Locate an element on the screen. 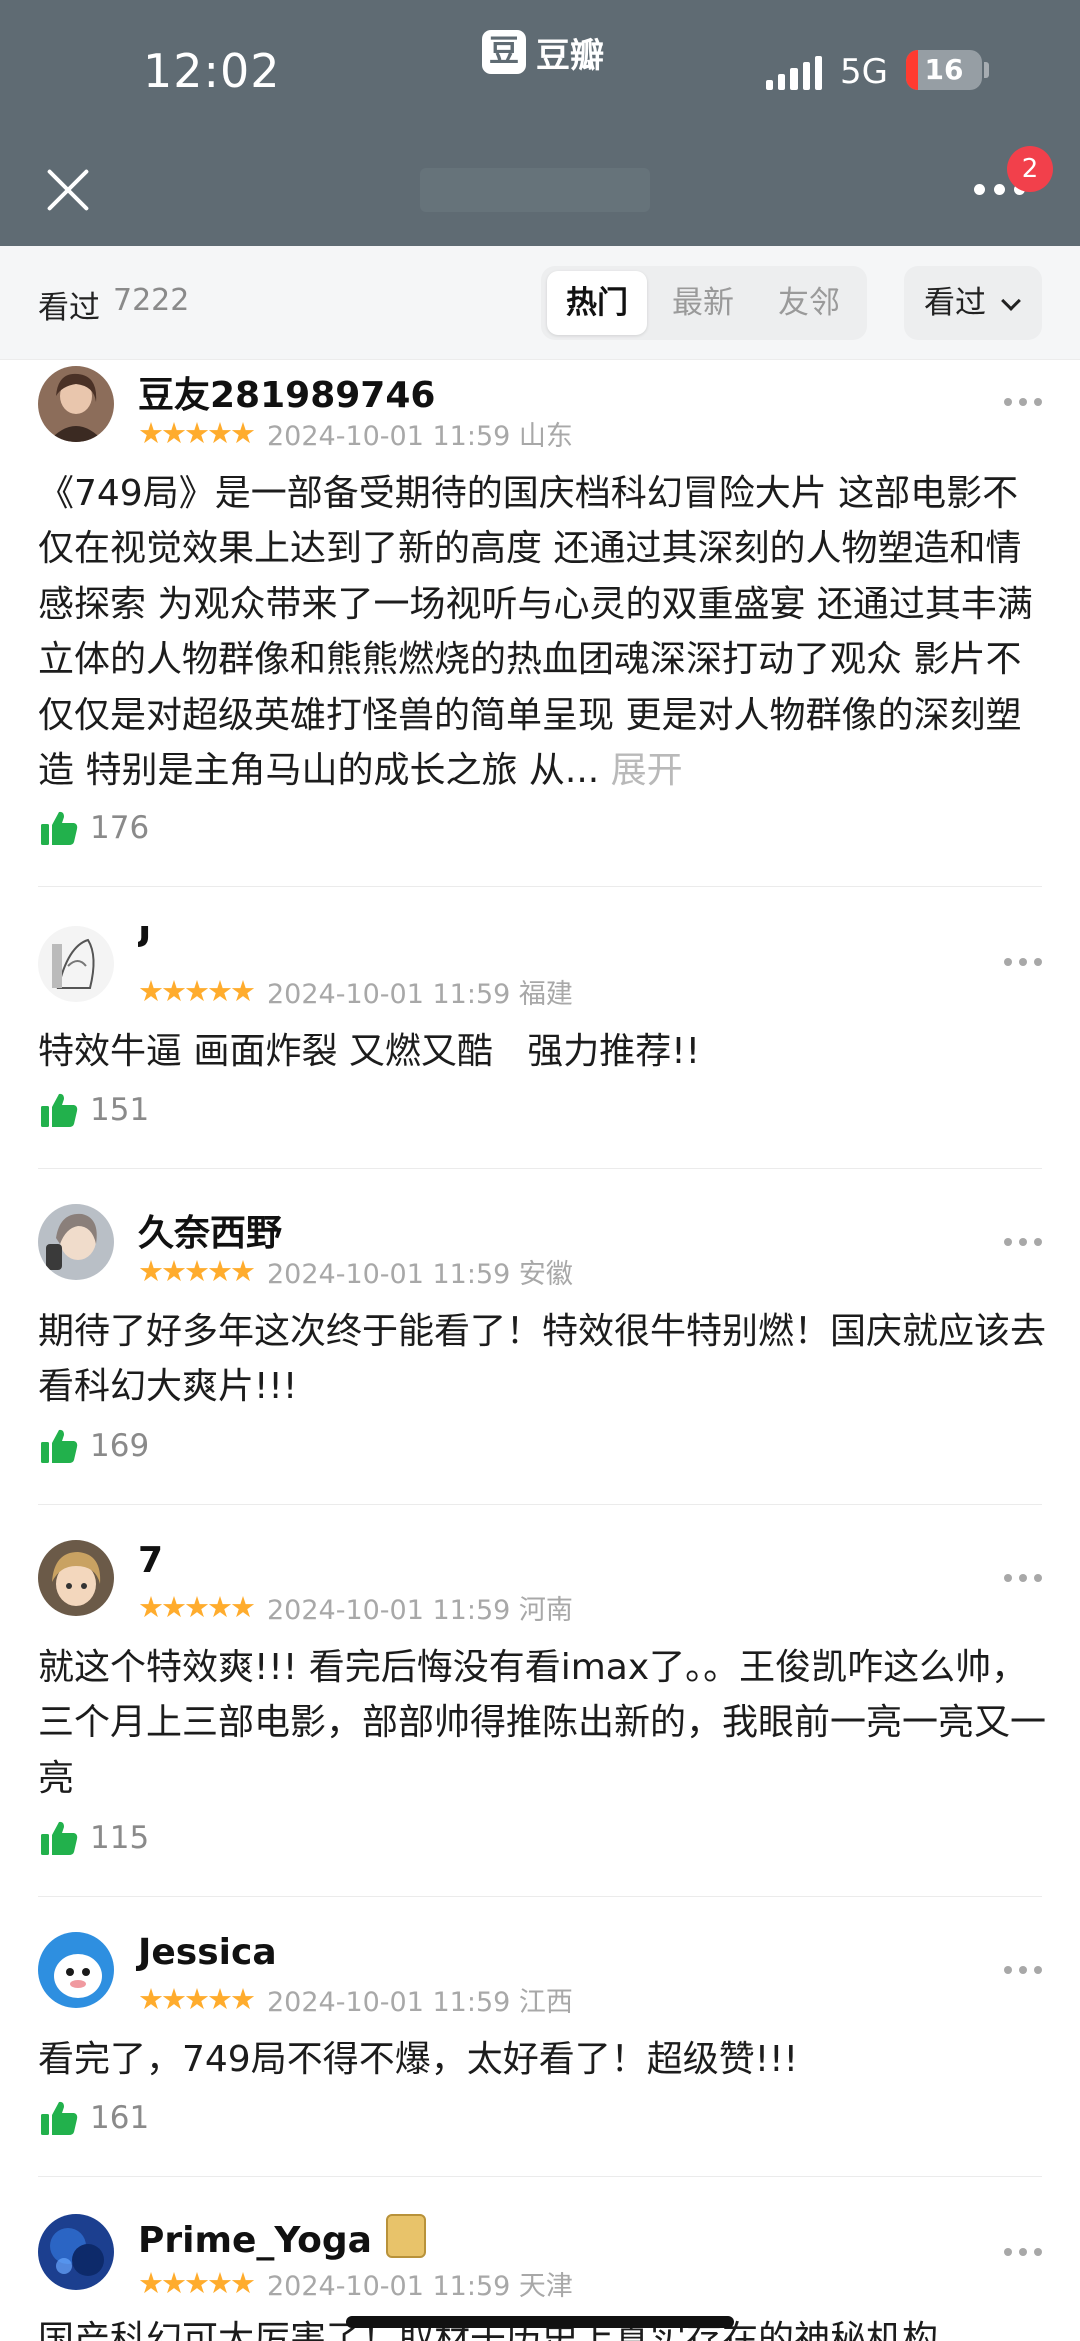  home-indicator is located at coordinates (540, 2322).